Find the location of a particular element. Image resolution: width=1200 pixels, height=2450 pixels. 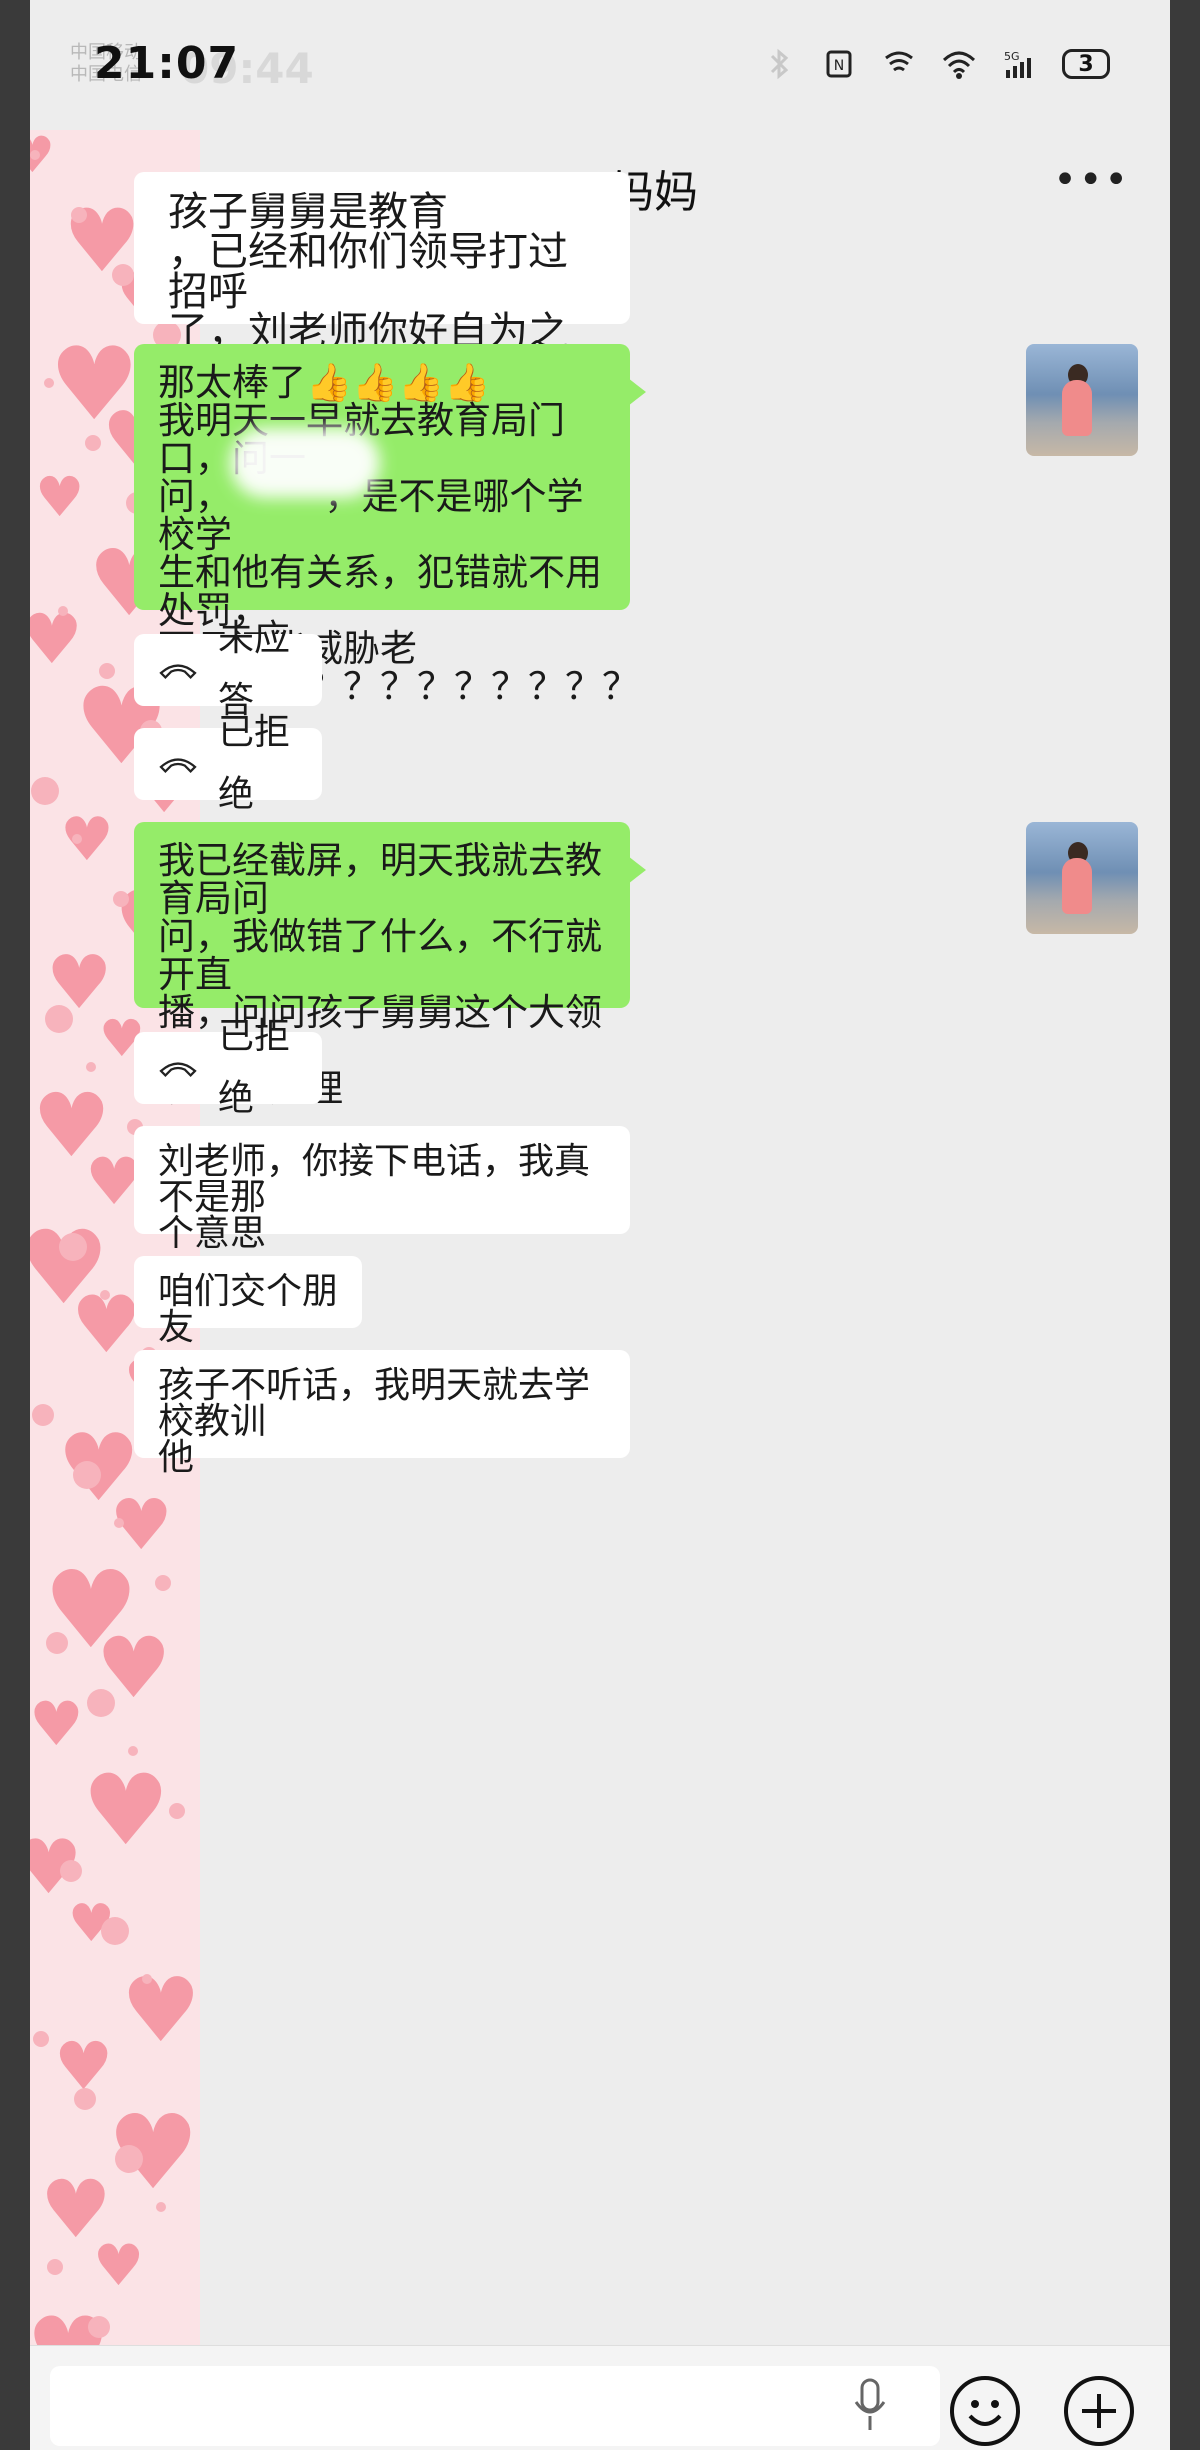

incoming-message: 咱们交个朋友 is located at coordinates (248, 1301).